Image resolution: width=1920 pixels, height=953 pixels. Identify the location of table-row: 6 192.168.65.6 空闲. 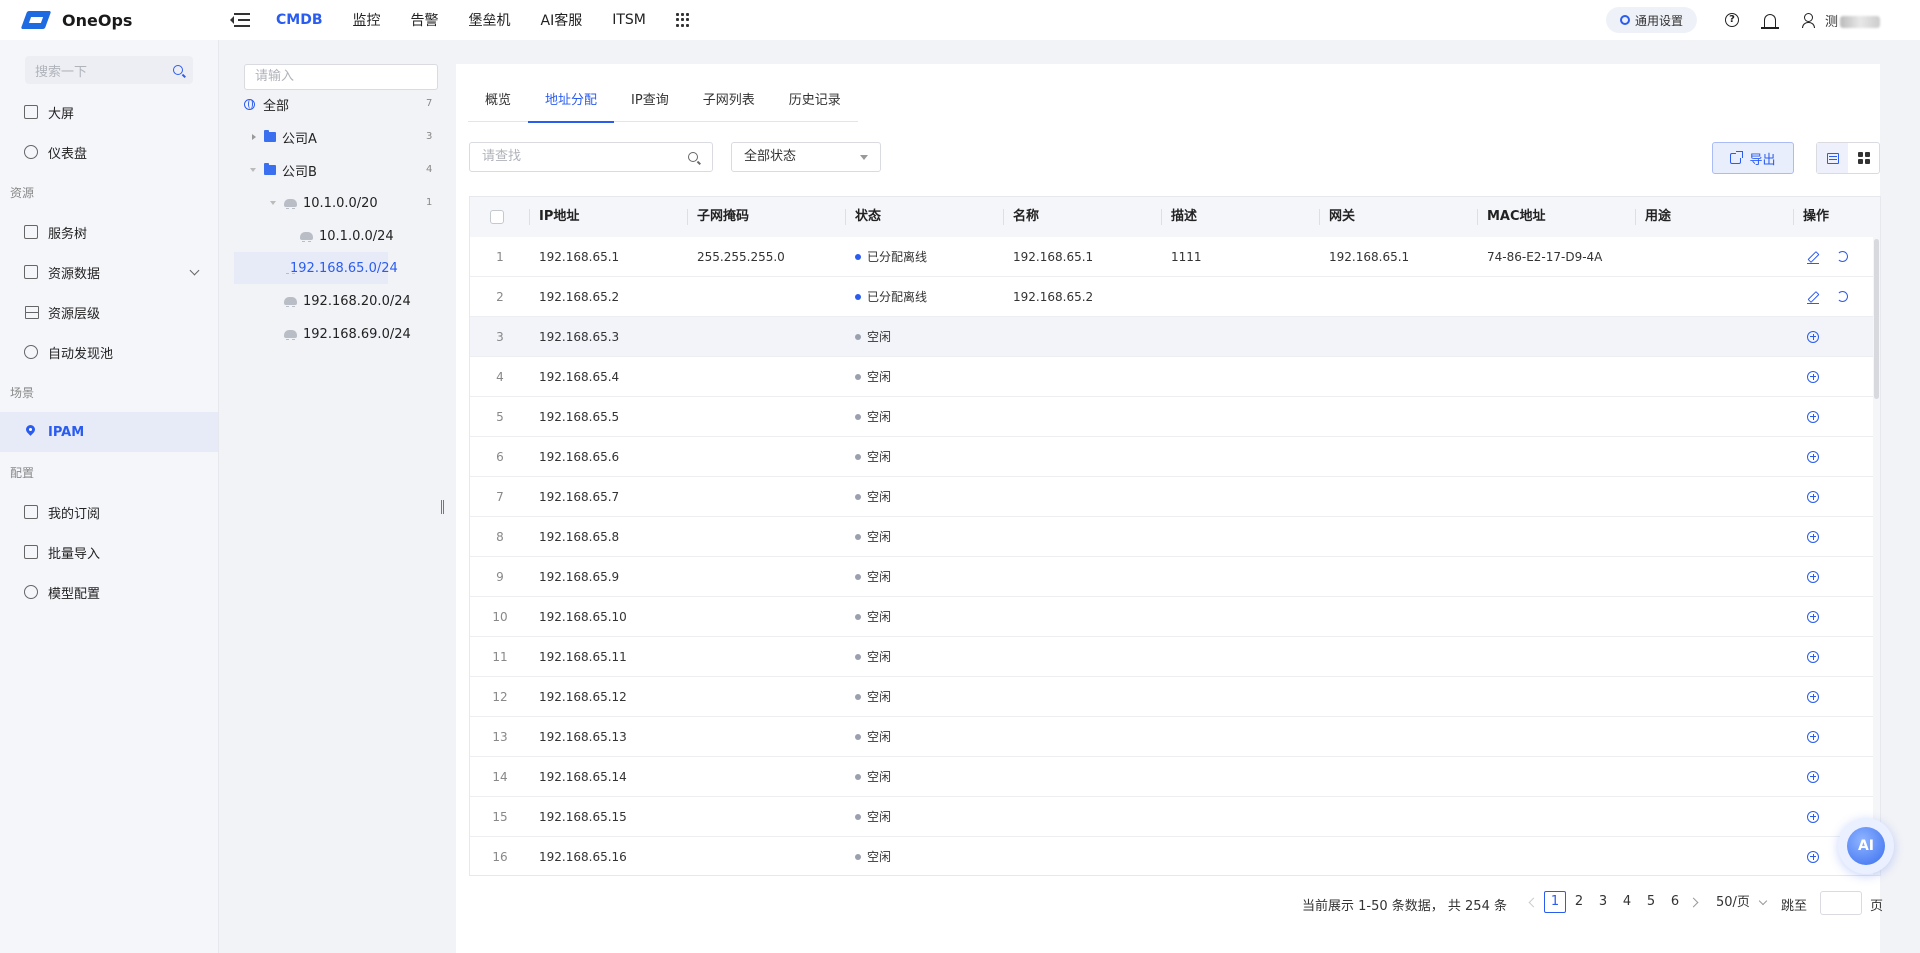
(1171, 457).